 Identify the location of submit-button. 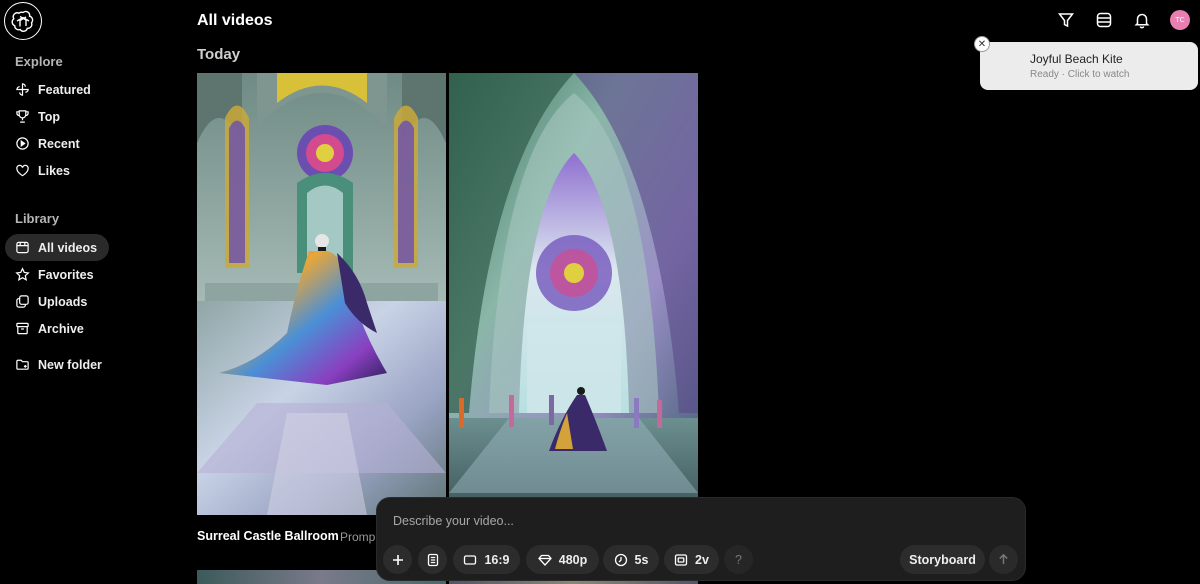
(1003, 559).